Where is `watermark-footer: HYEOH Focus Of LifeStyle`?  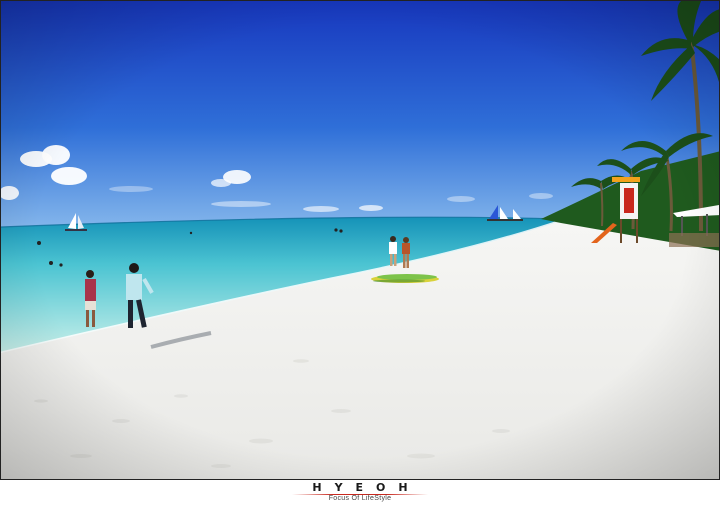
watermark-footer: HYEOH Focus Of LifeStyle is located at coordinates (360, 493).